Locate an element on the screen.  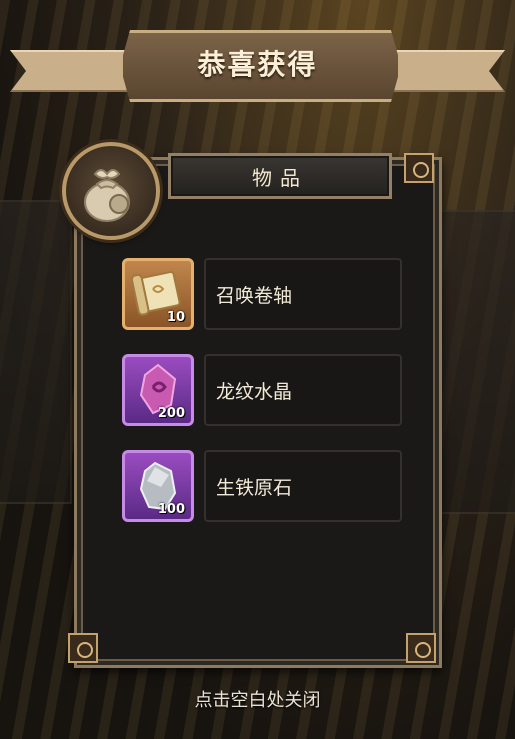
category-plate: 物品 is located at coordinates (280, 176).